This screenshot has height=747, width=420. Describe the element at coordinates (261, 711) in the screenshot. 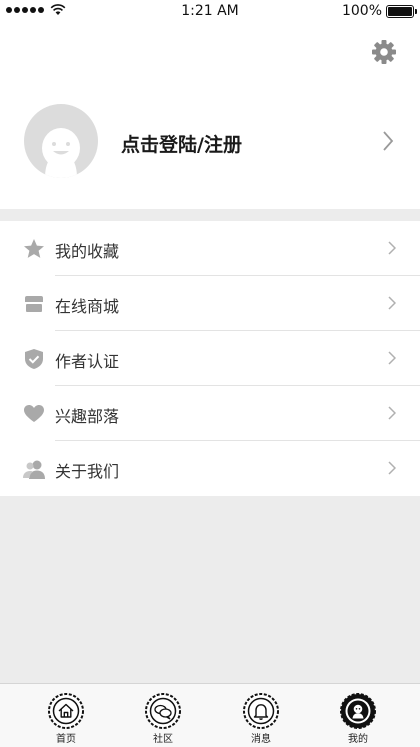

I see `bell-icon` at that location.